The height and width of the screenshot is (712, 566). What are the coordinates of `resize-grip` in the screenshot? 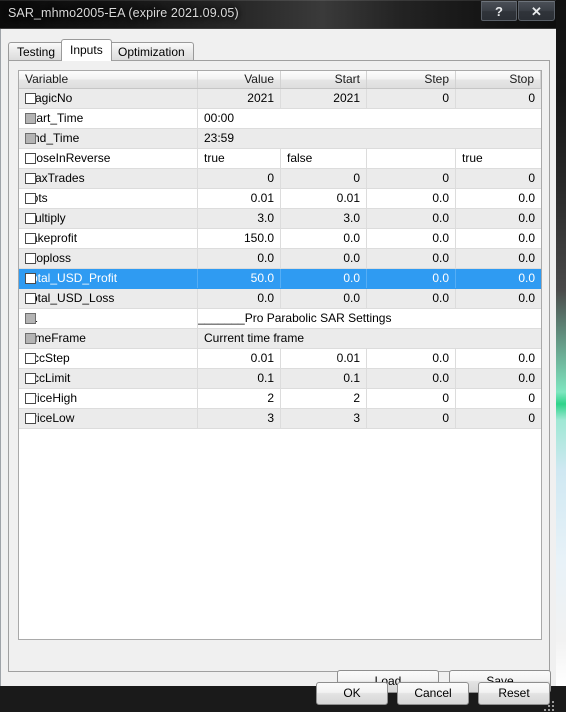 It's located at (549, 706).